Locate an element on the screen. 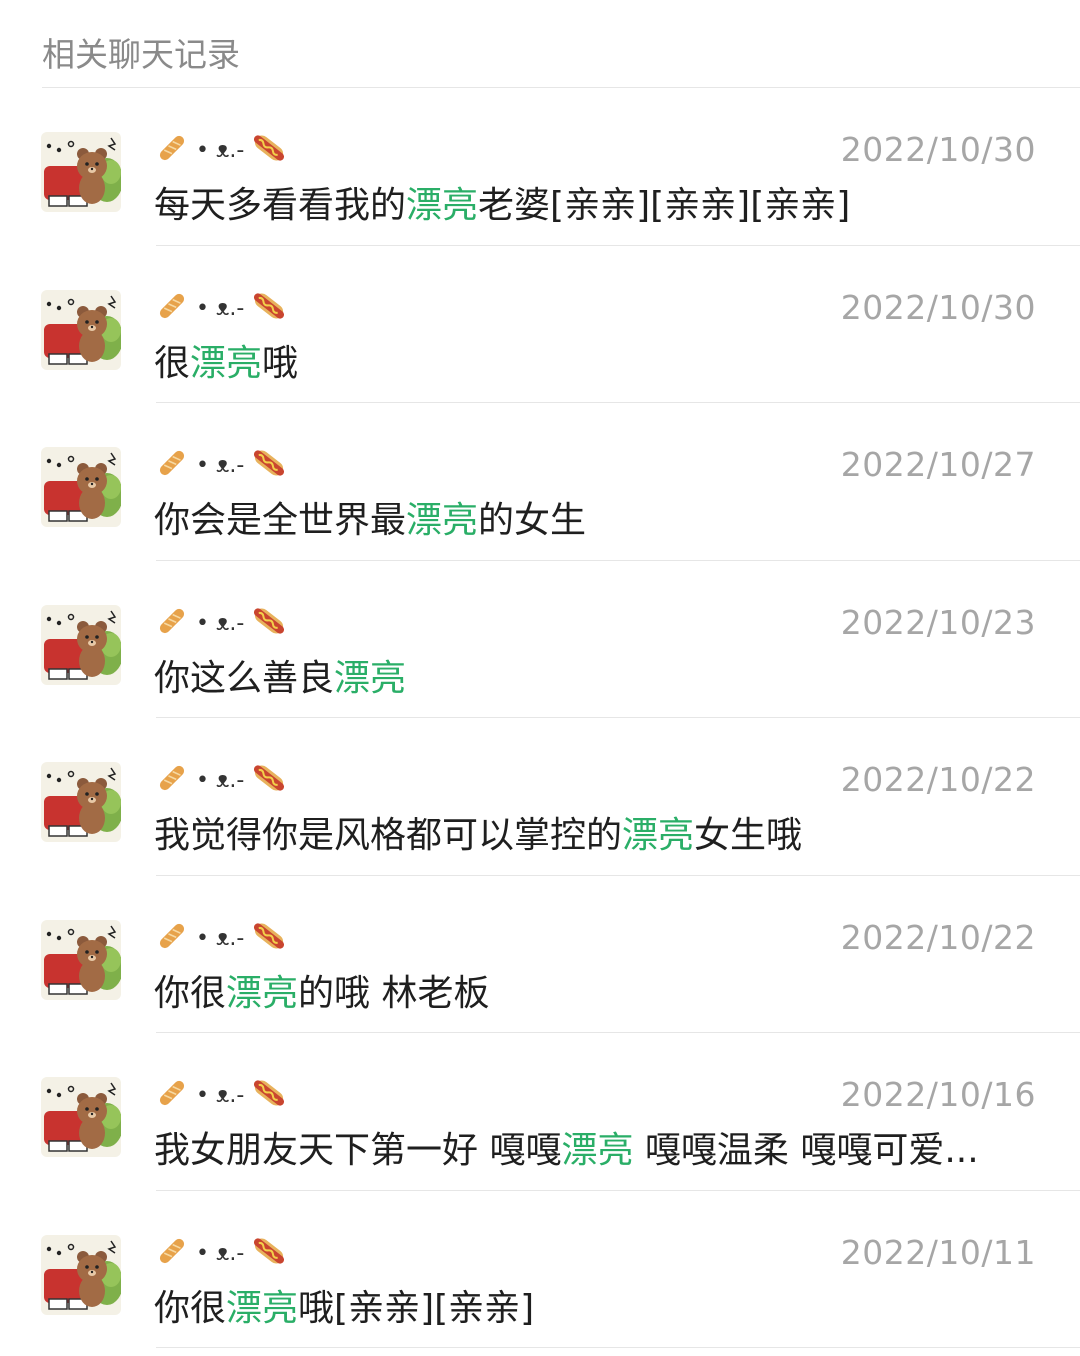 The width and height of the screenshot is (1080, 1356). chat-record-item: • ᴥ.- 2022/10/22 你很漂亮的哦 林老板 is located at coordinates (540, 954).